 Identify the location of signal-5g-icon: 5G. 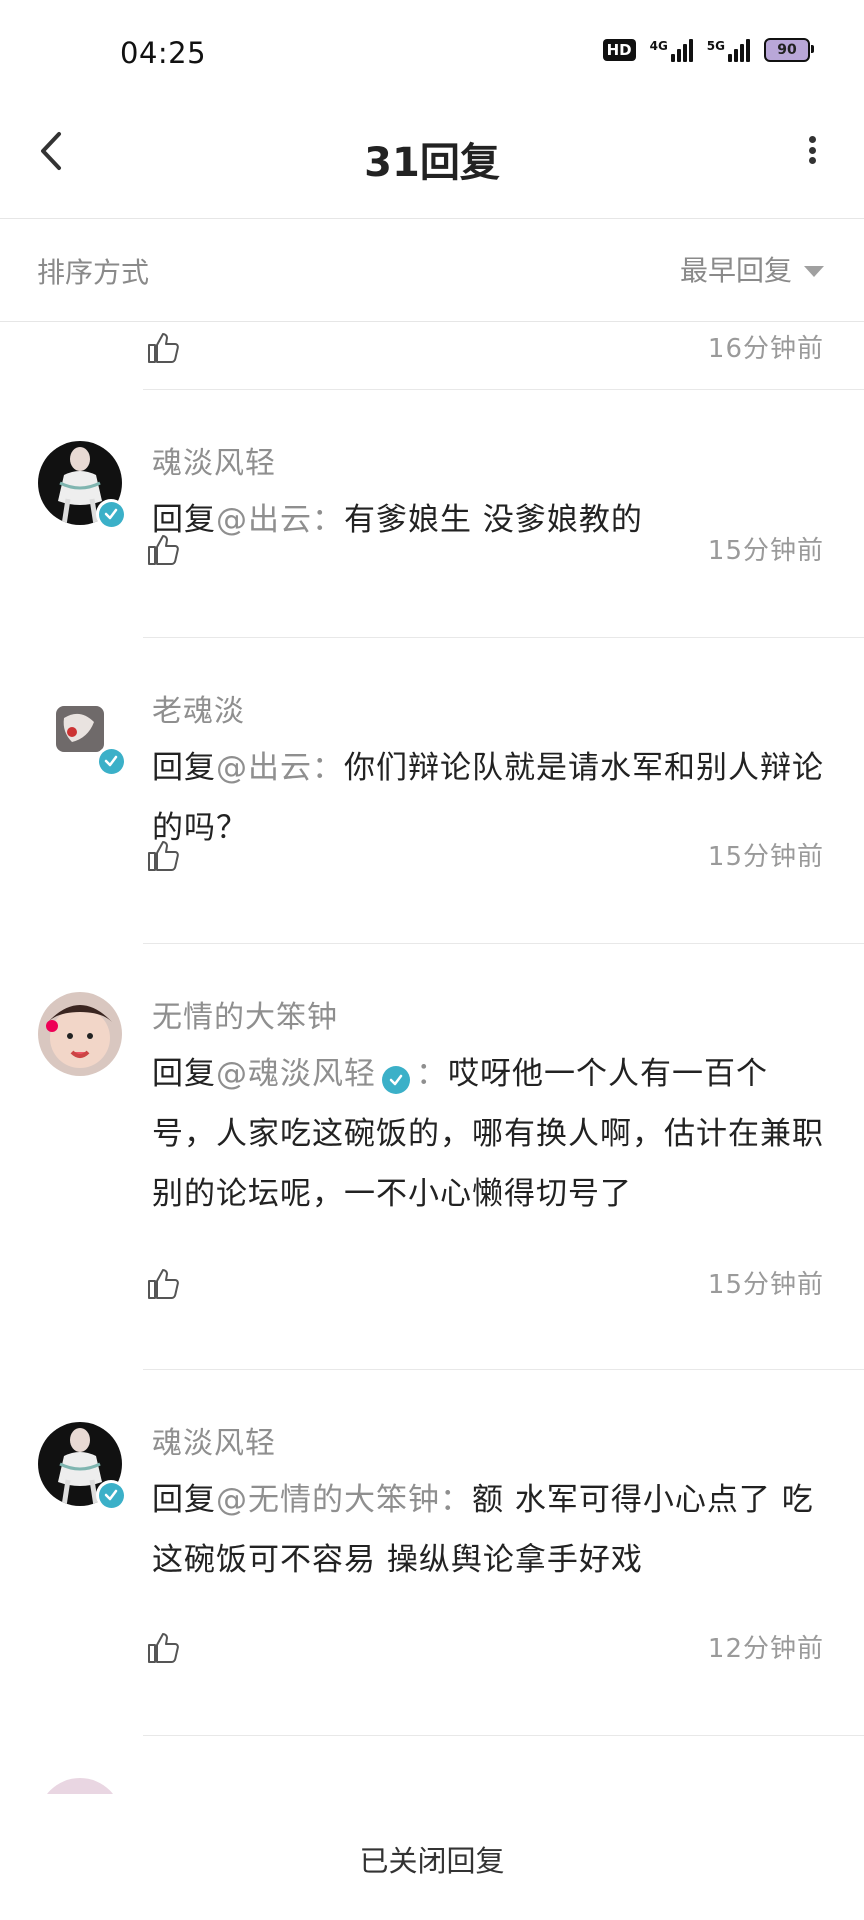
(728, 50).